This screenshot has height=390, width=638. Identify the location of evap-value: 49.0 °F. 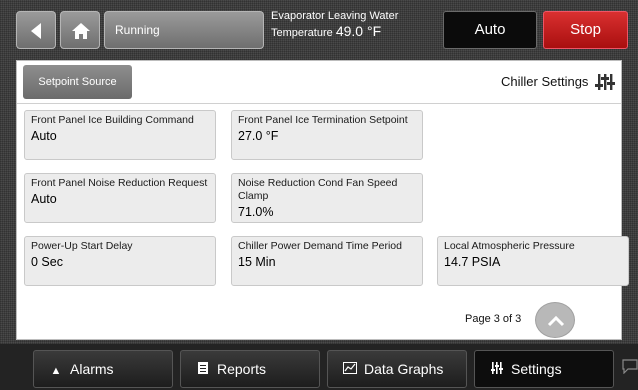
(358, 31).